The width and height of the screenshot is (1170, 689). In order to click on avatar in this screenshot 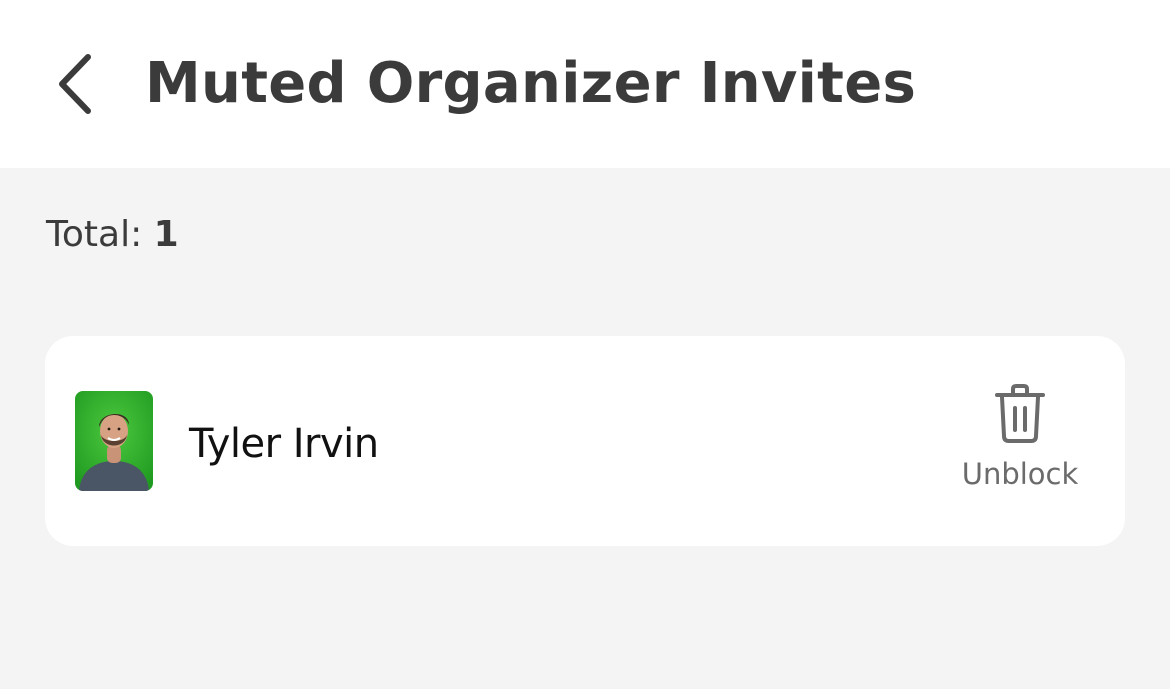, I will do `click(114, 441)`.